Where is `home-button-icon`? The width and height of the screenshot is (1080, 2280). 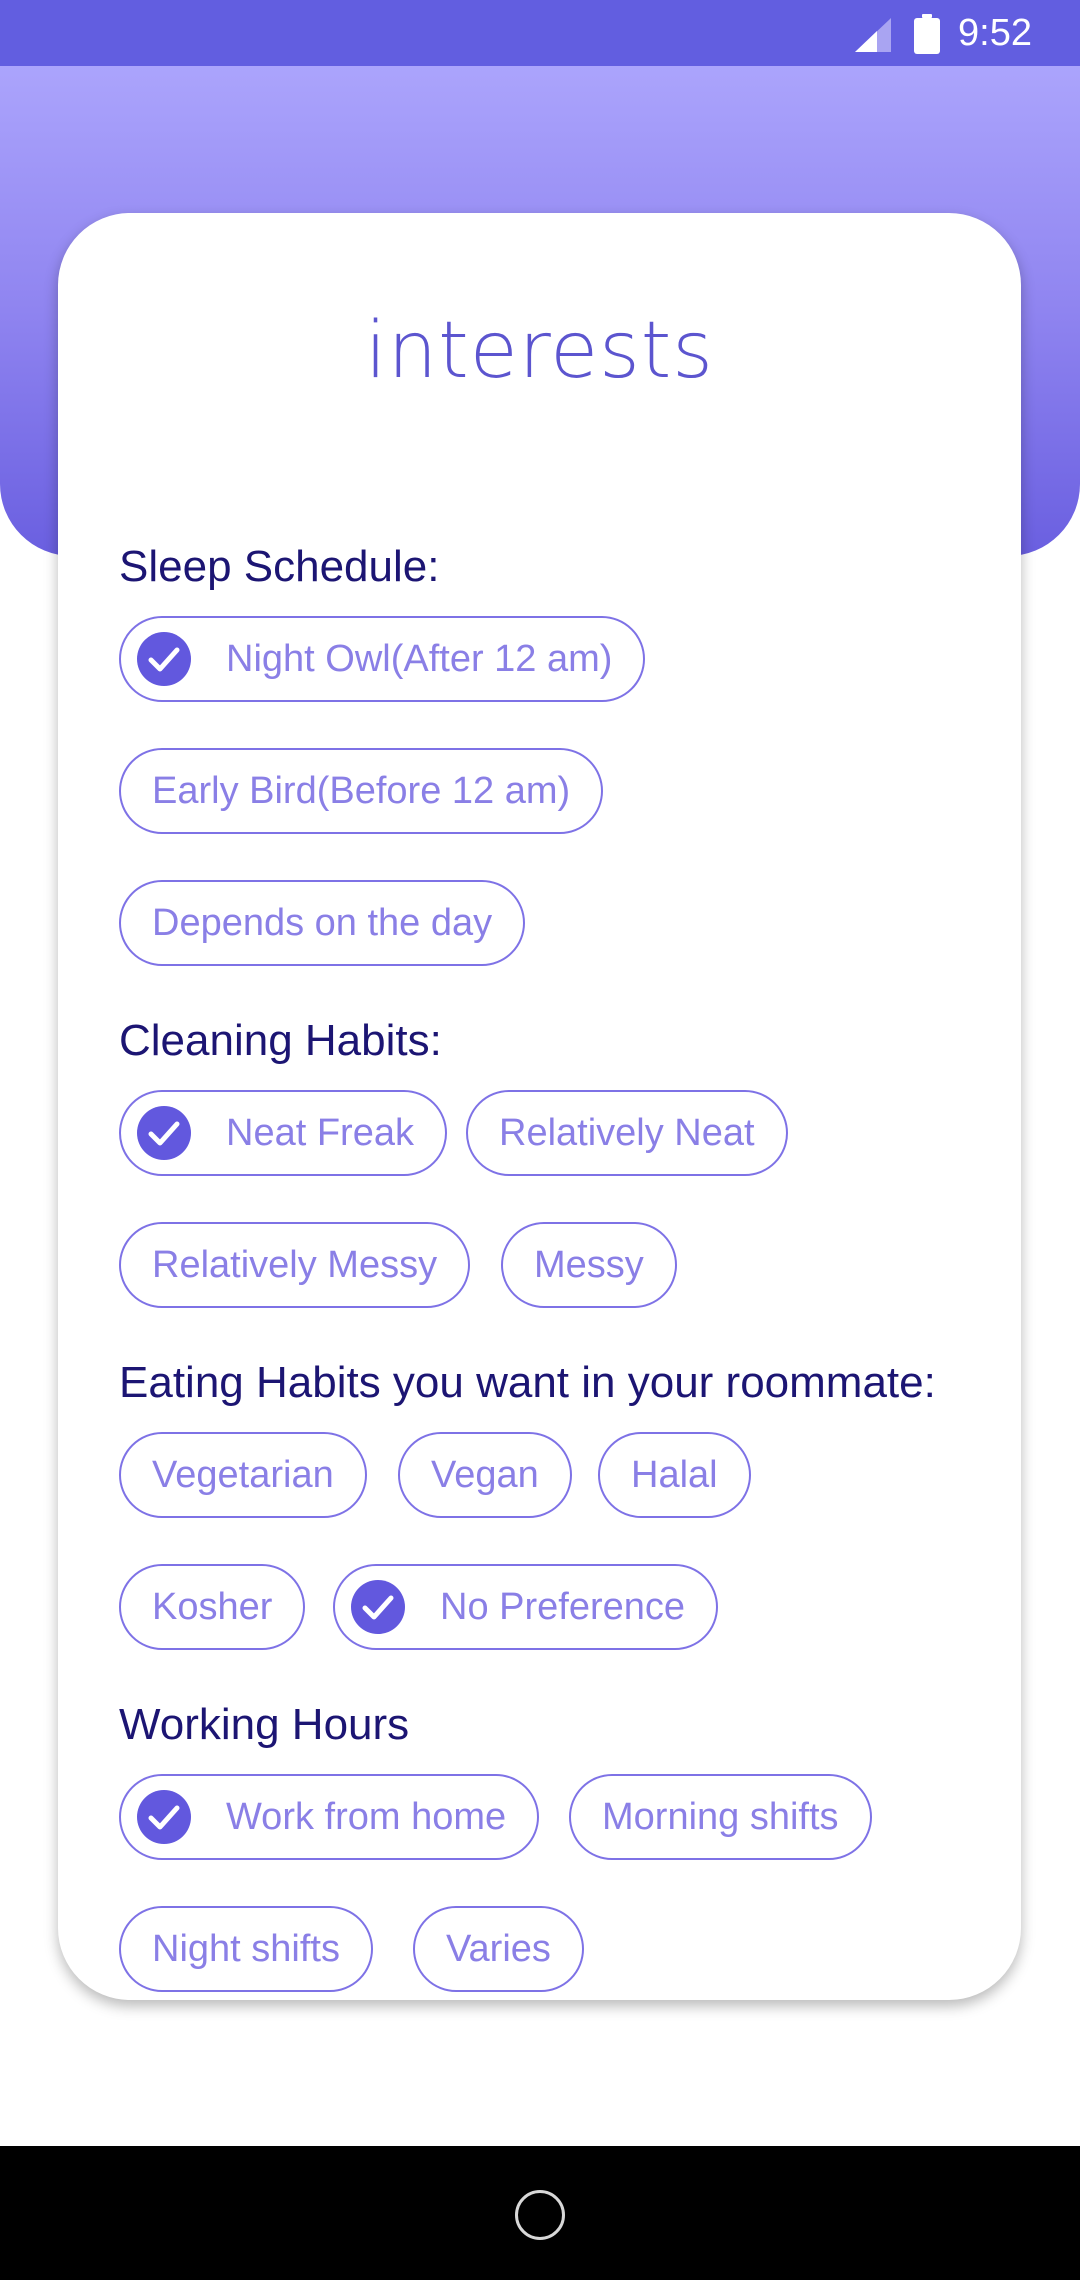
home-button-icon is located at coordinates (540, 2215).